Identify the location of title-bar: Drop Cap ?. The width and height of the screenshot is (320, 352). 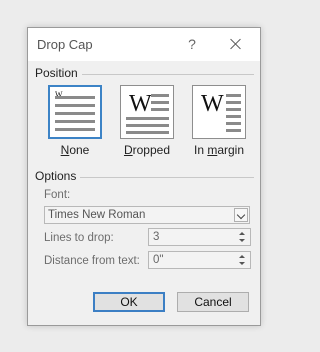
(144, 44).